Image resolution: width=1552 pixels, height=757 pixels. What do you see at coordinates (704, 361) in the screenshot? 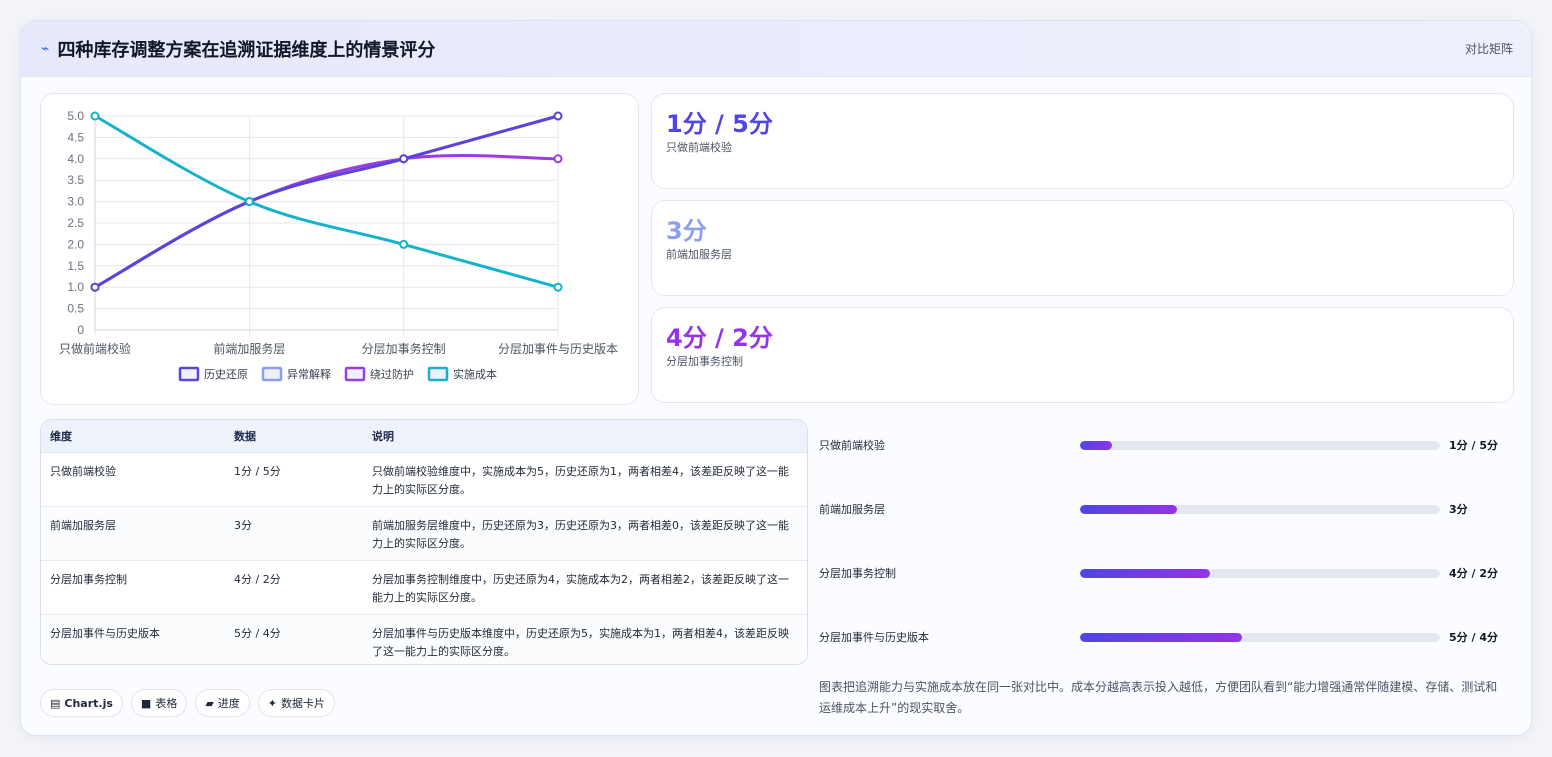
I see `kpi-label: 分层加事务控制` at bounding box center [704, 361].